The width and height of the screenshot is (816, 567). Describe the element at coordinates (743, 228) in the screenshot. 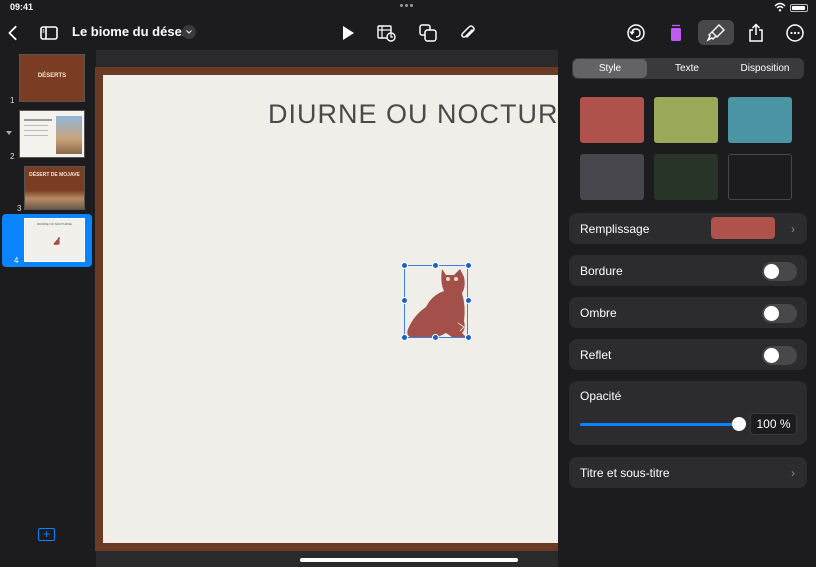

I see `fill-color-swatch` at that location.